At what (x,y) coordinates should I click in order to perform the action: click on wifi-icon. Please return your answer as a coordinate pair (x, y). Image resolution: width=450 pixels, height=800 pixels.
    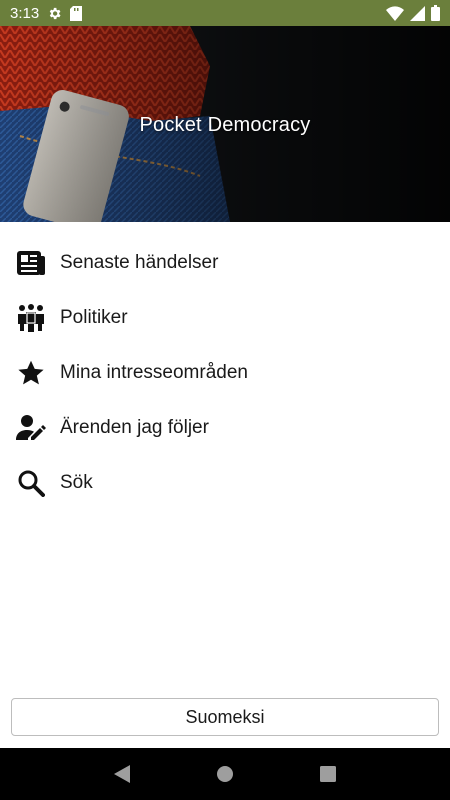
    Looking at the image, I should click on (395, 13).